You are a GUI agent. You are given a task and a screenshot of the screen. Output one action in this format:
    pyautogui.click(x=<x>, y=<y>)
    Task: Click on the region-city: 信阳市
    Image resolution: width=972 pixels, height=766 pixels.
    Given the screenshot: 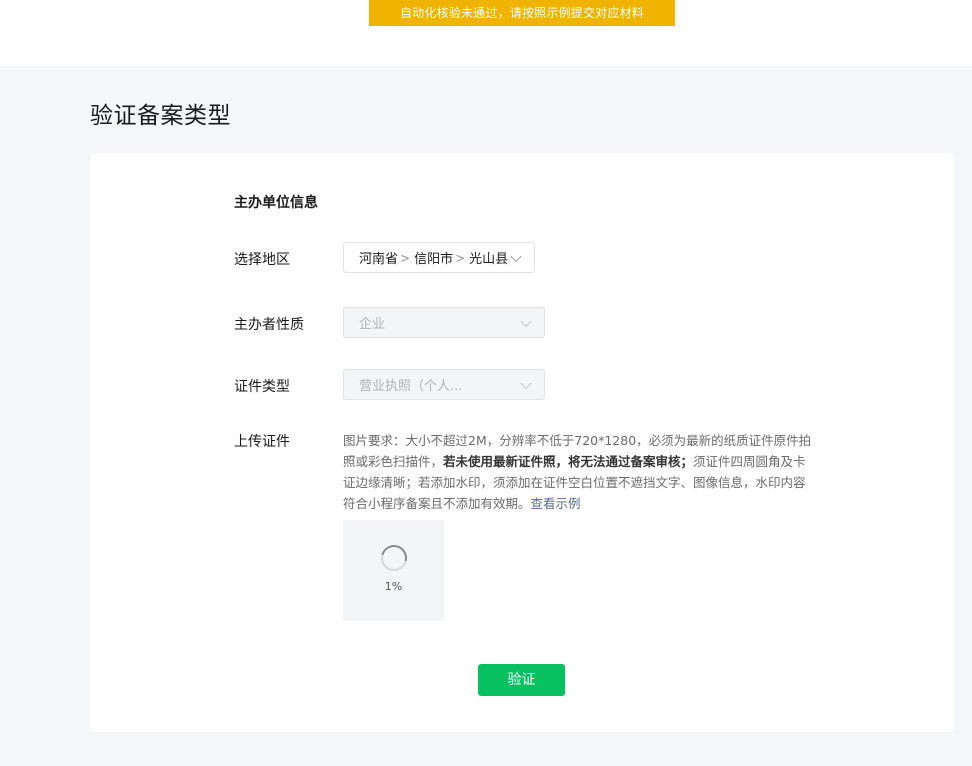 What is the action you would take?
    pyautogui.click(x=434, y=259)
    